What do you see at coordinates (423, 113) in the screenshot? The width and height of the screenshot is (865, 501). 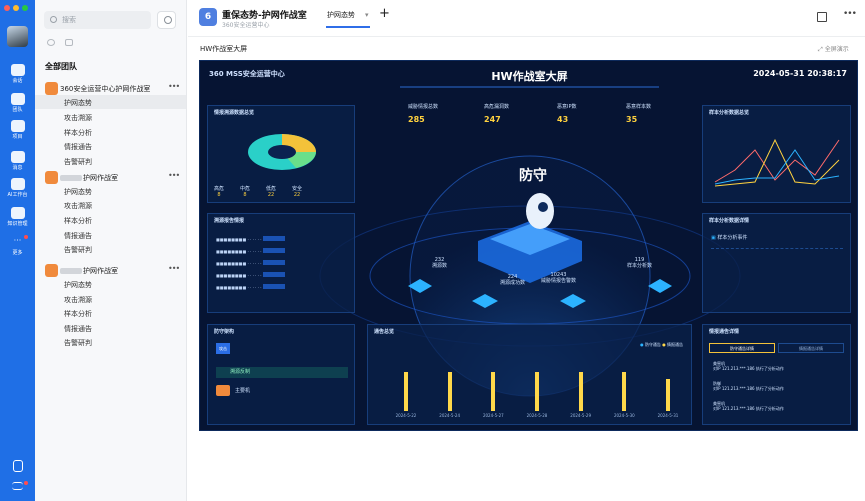 I see `stat-block: 威胁情报总数 285` at bounding box center [423, 113].